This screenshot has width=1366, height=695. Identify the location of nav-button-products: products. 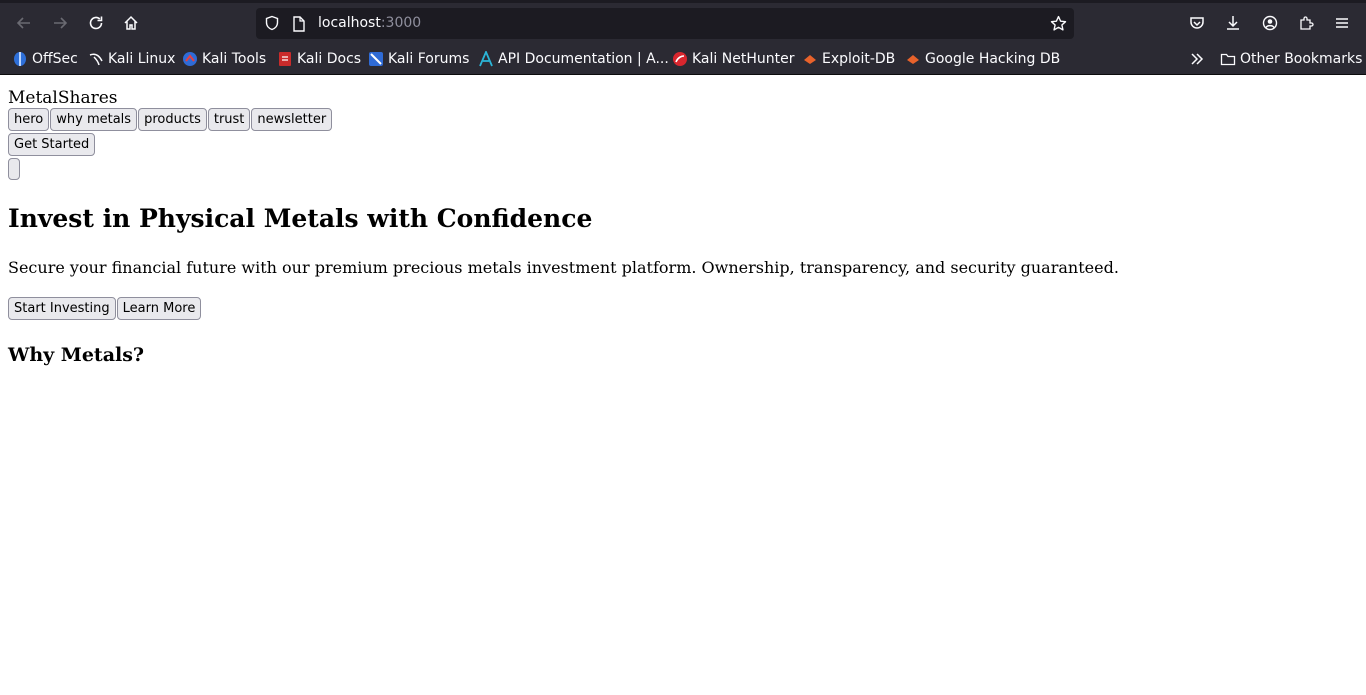
(172, 119).